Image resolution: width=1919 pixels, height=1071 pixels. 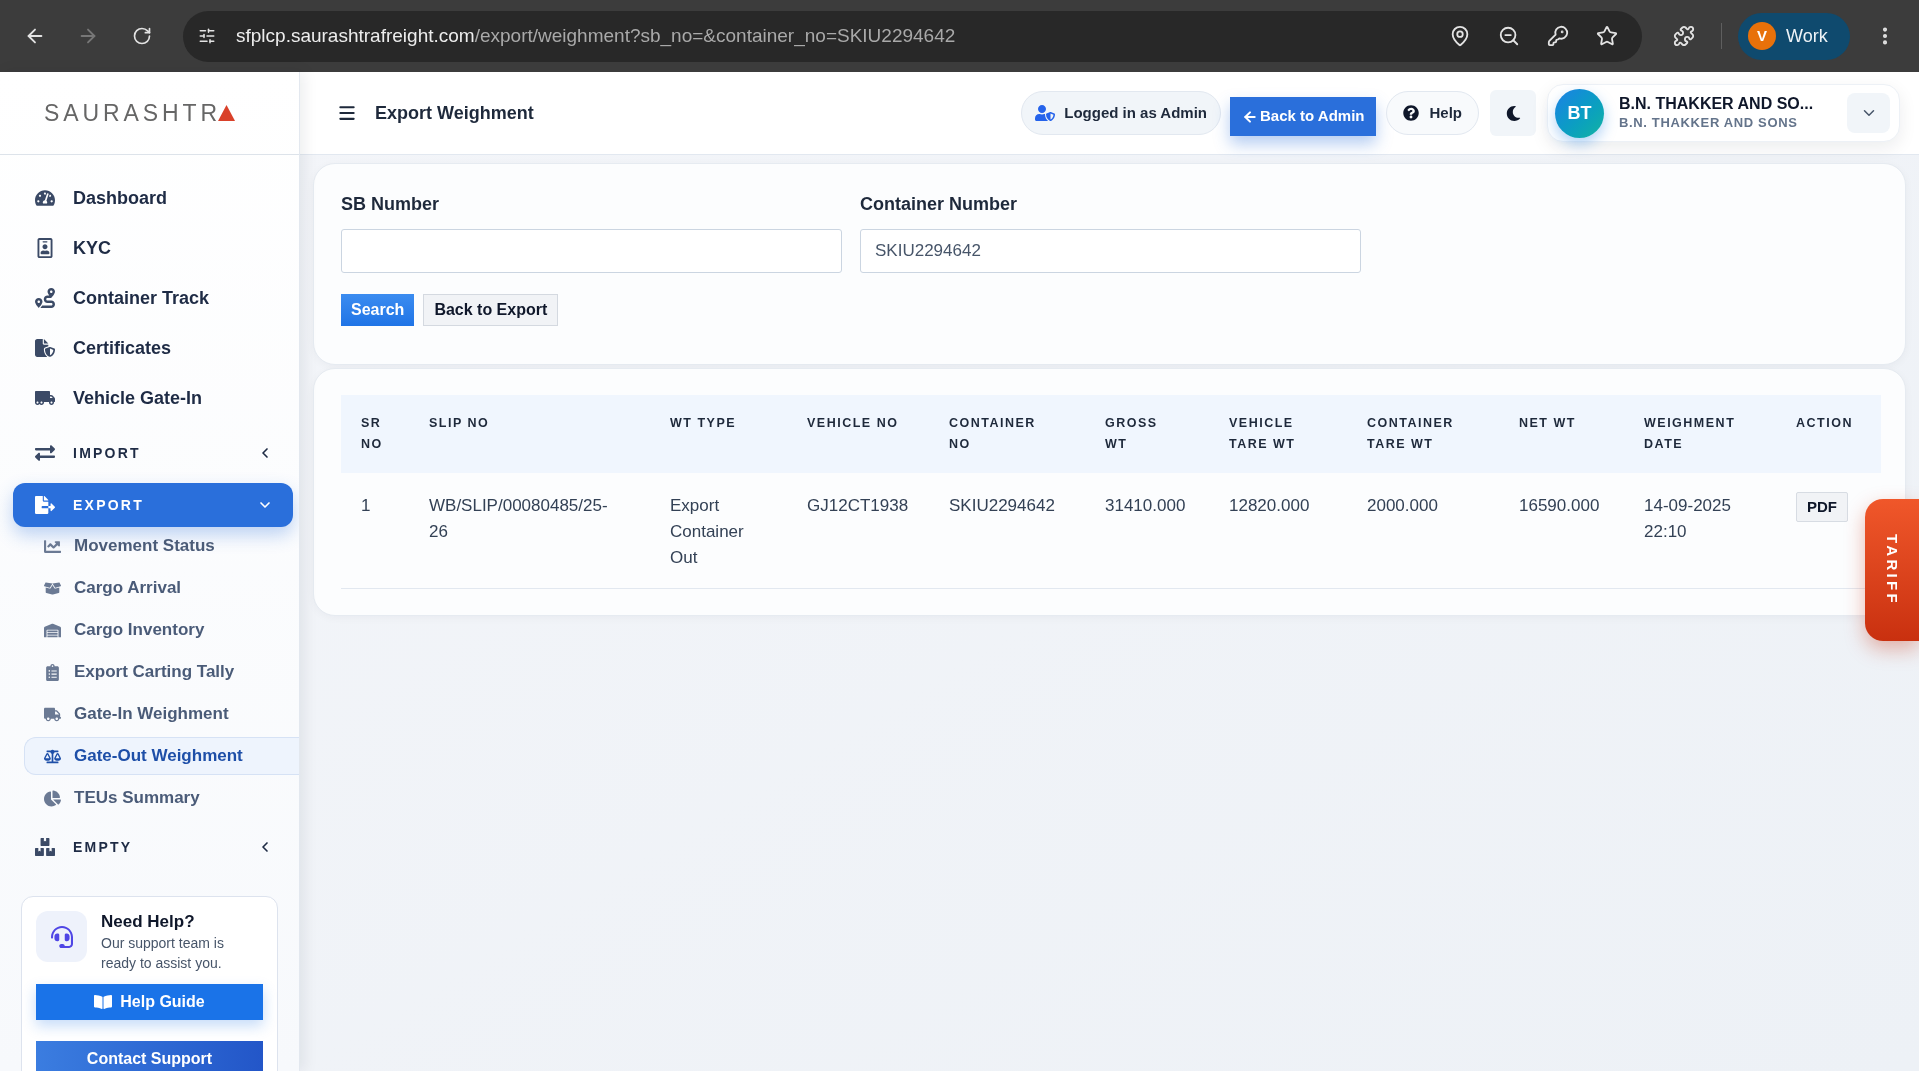 What do you see at coordinates (347, 113) in the screenshot?
I see `menu-icon` at bounding box center [347, 113].